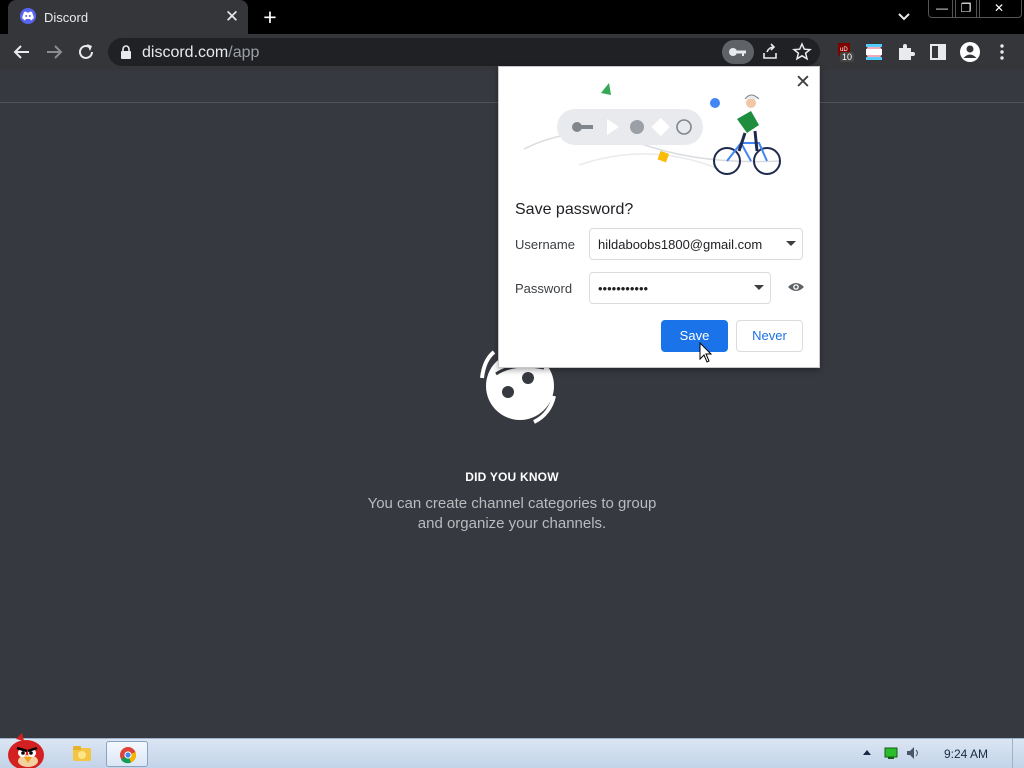 The height and width of the screenshot is (768, 1024). Describe the element at coordinates (623, 288) in the screenshot. I see `password-value: •••••••••••` at that location.